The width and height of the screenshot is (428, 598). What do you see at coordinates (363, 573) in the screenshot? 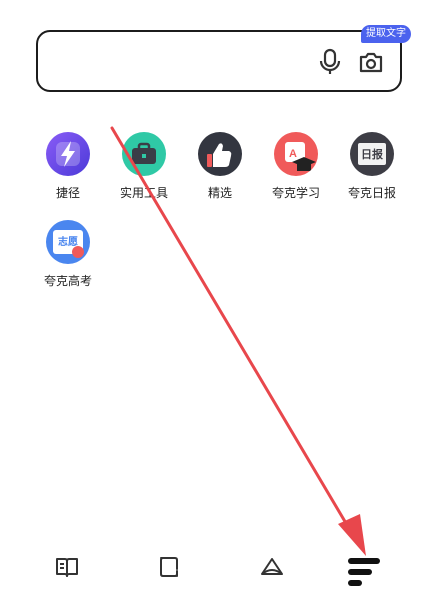
I see `menu-icon` at bounding box center [363, 573].